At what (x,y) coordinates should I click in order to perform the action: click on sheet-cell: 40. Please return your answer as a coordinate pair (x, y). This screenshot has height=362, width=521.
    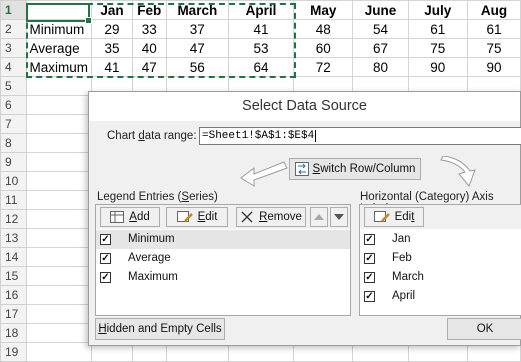
    Looking at the image, I should click on (149, 48).